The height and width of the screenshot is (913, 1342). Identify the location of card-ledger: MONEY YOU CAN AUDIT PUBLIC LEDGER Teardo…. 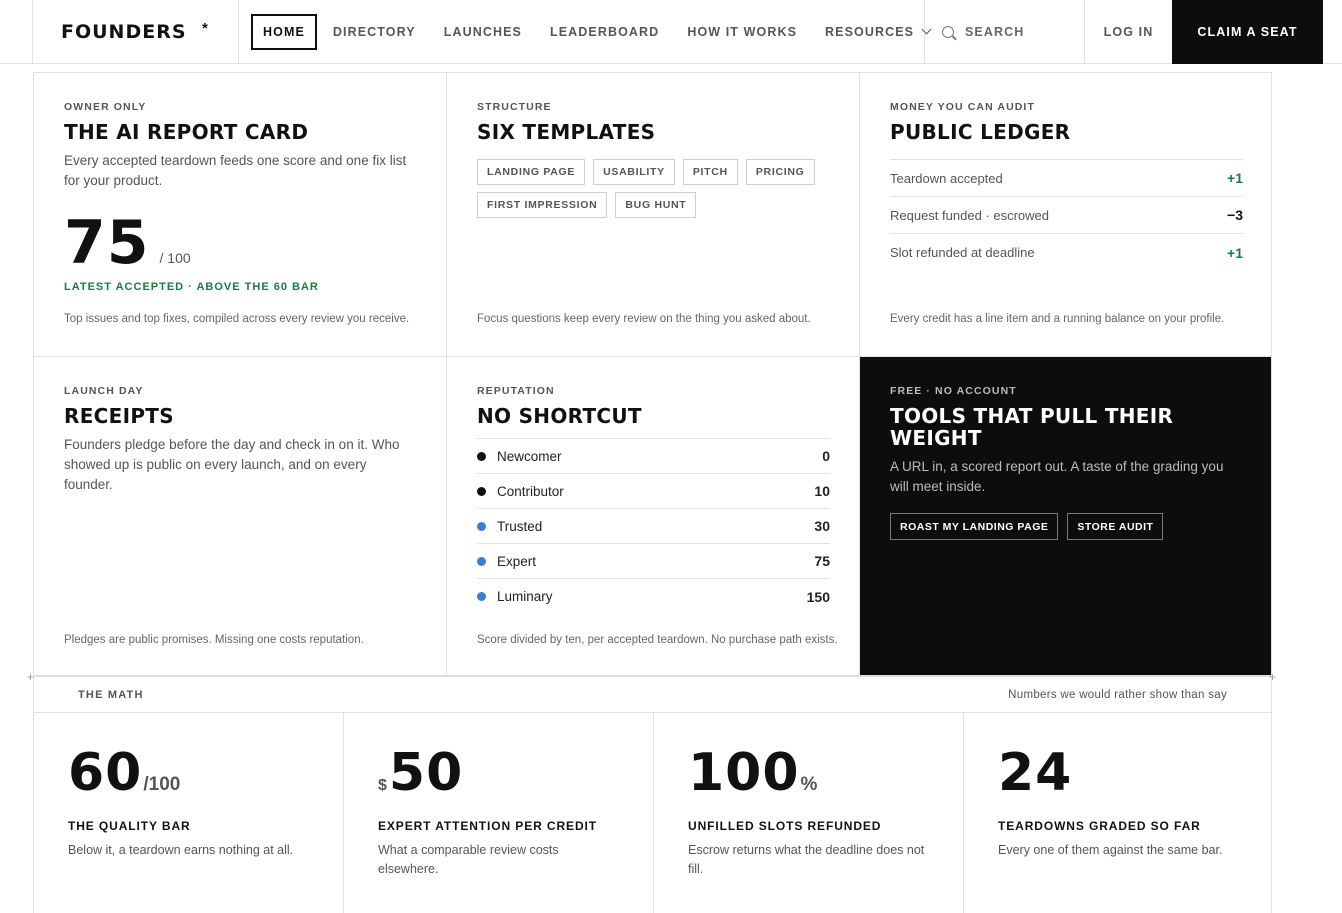
(1065, 214).